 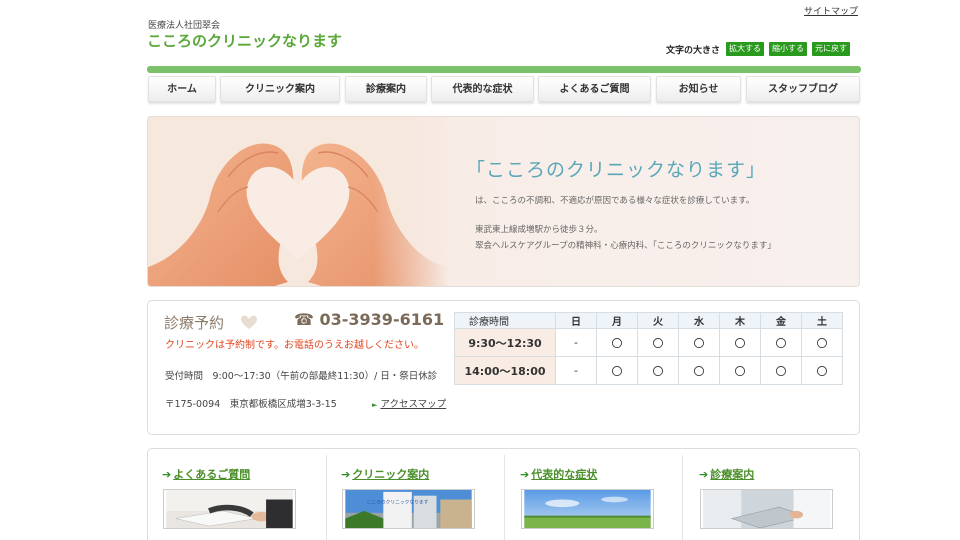 What do you see at coordinates (375, 405) in the screenshot?
I see `arrow-right-icon: ►` at bounding box center [375, 405].